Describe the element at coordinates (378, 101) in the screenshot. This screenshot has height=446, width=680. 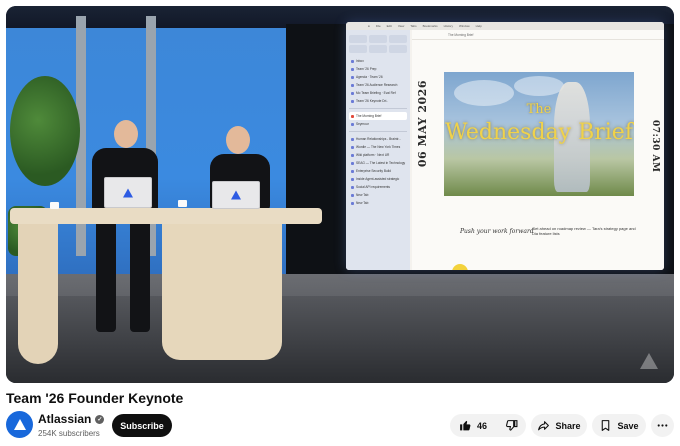
I see `sidebar-tab: Team '26 Keynote Dri..` at that location.